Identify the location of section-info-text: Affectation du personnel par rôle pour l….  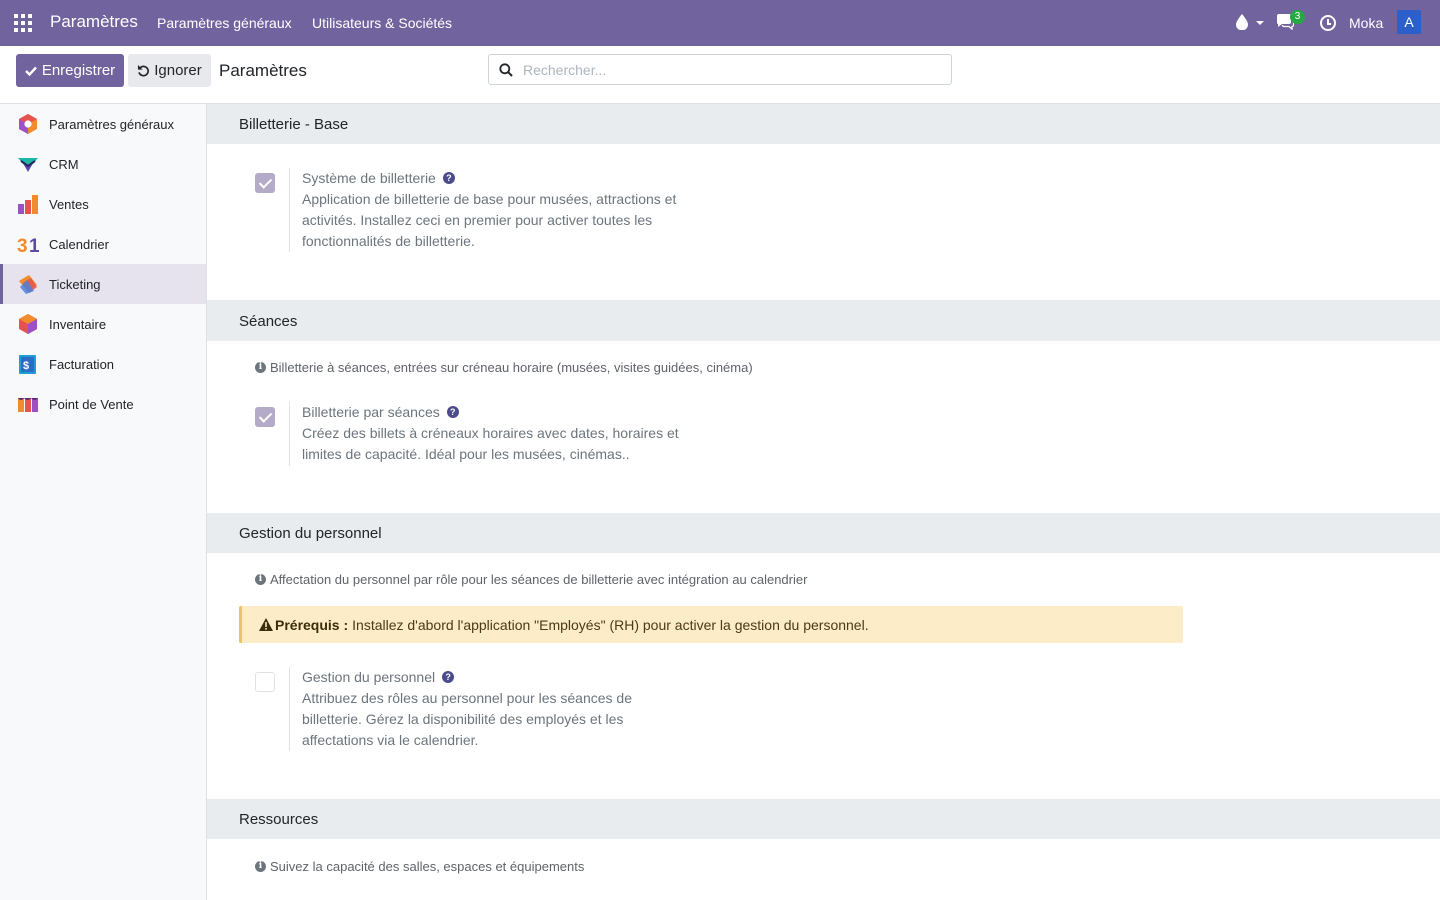
(539, 579).